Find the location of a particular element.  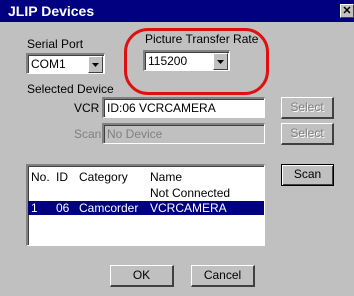

title-bar: JLIP Devices ✕ is located at coordinates (177, 11).